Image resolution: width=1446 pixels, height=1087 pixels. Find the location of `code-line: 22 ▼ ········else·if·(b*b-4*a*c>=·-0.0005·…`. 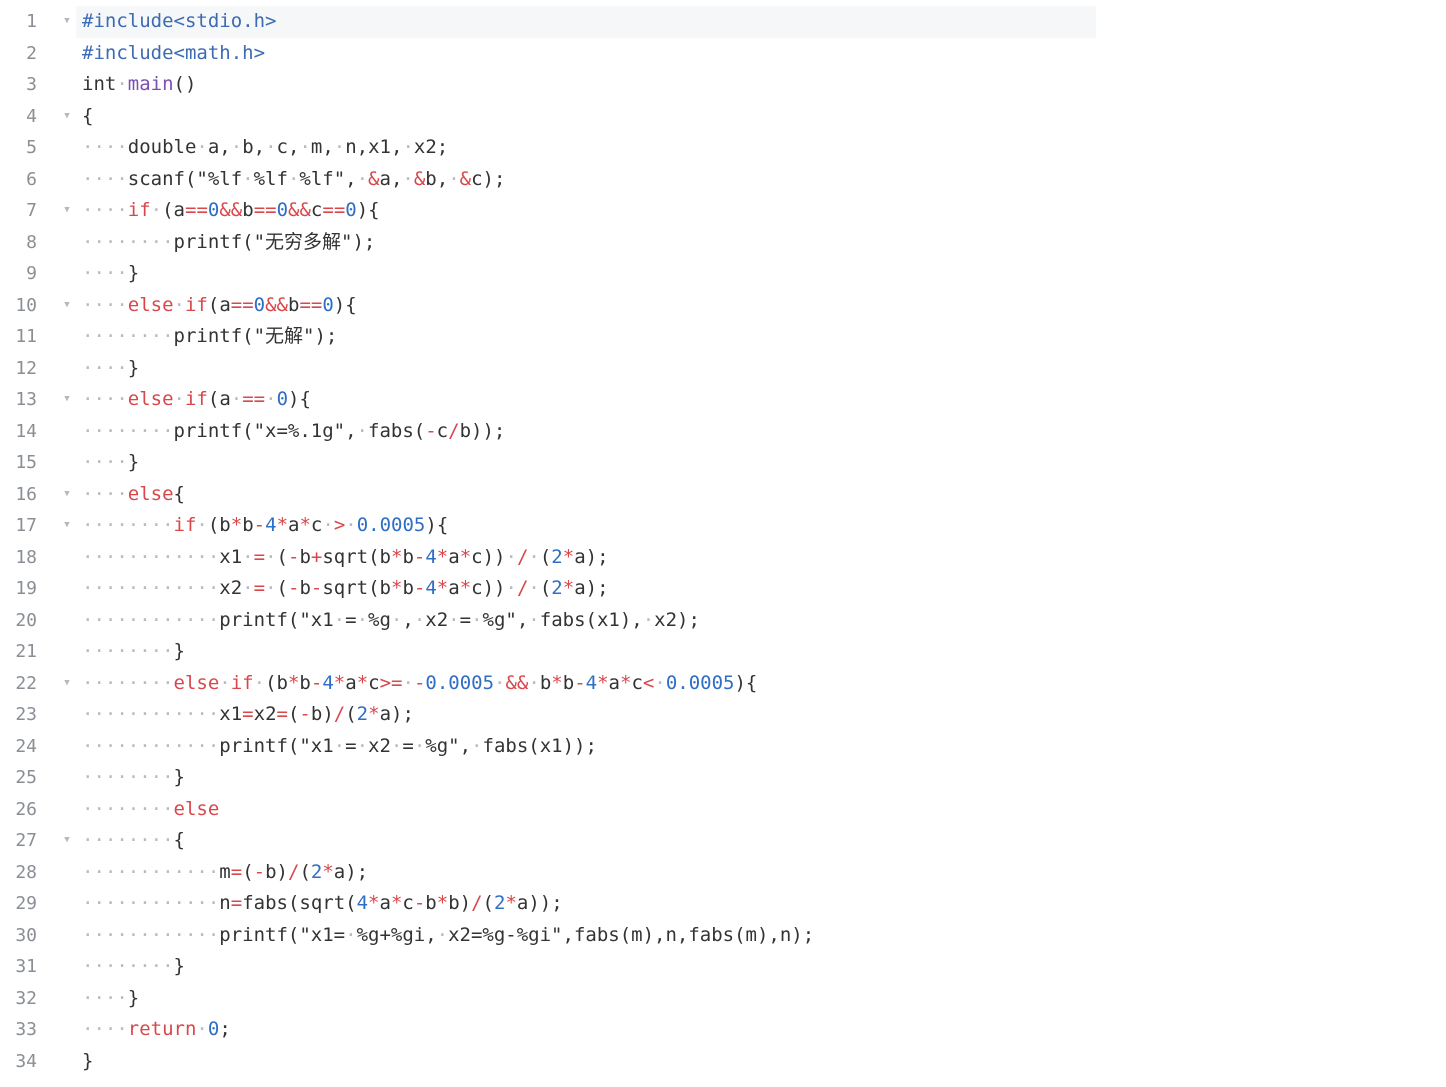

code-line: 22 ▼ ········else·if·(b*b-4*a*c>=·-0.0005·… is located at coordinates (723, 684).